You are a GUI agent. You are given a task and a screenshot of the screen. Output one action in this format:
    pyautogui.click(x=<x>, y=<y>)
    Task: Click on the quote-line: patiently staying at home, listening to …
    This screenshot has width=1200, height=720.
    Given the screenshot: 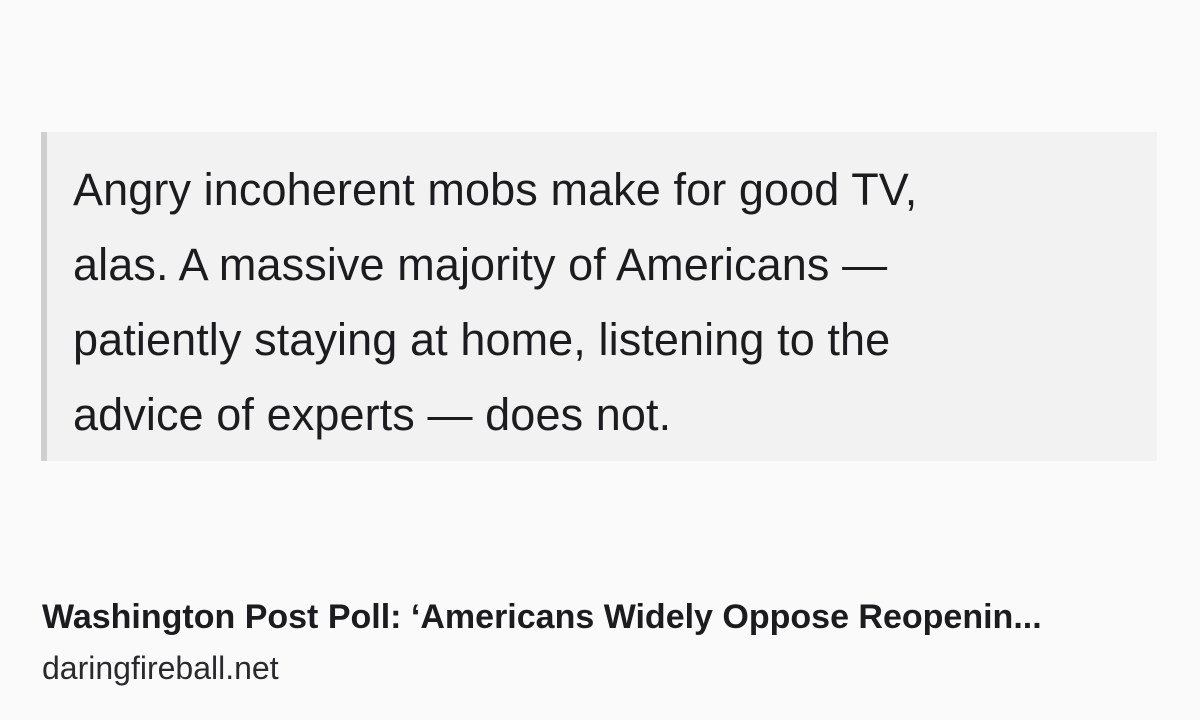 What is the action you would take?
    pyautogui.click(x=482, y=339)
    